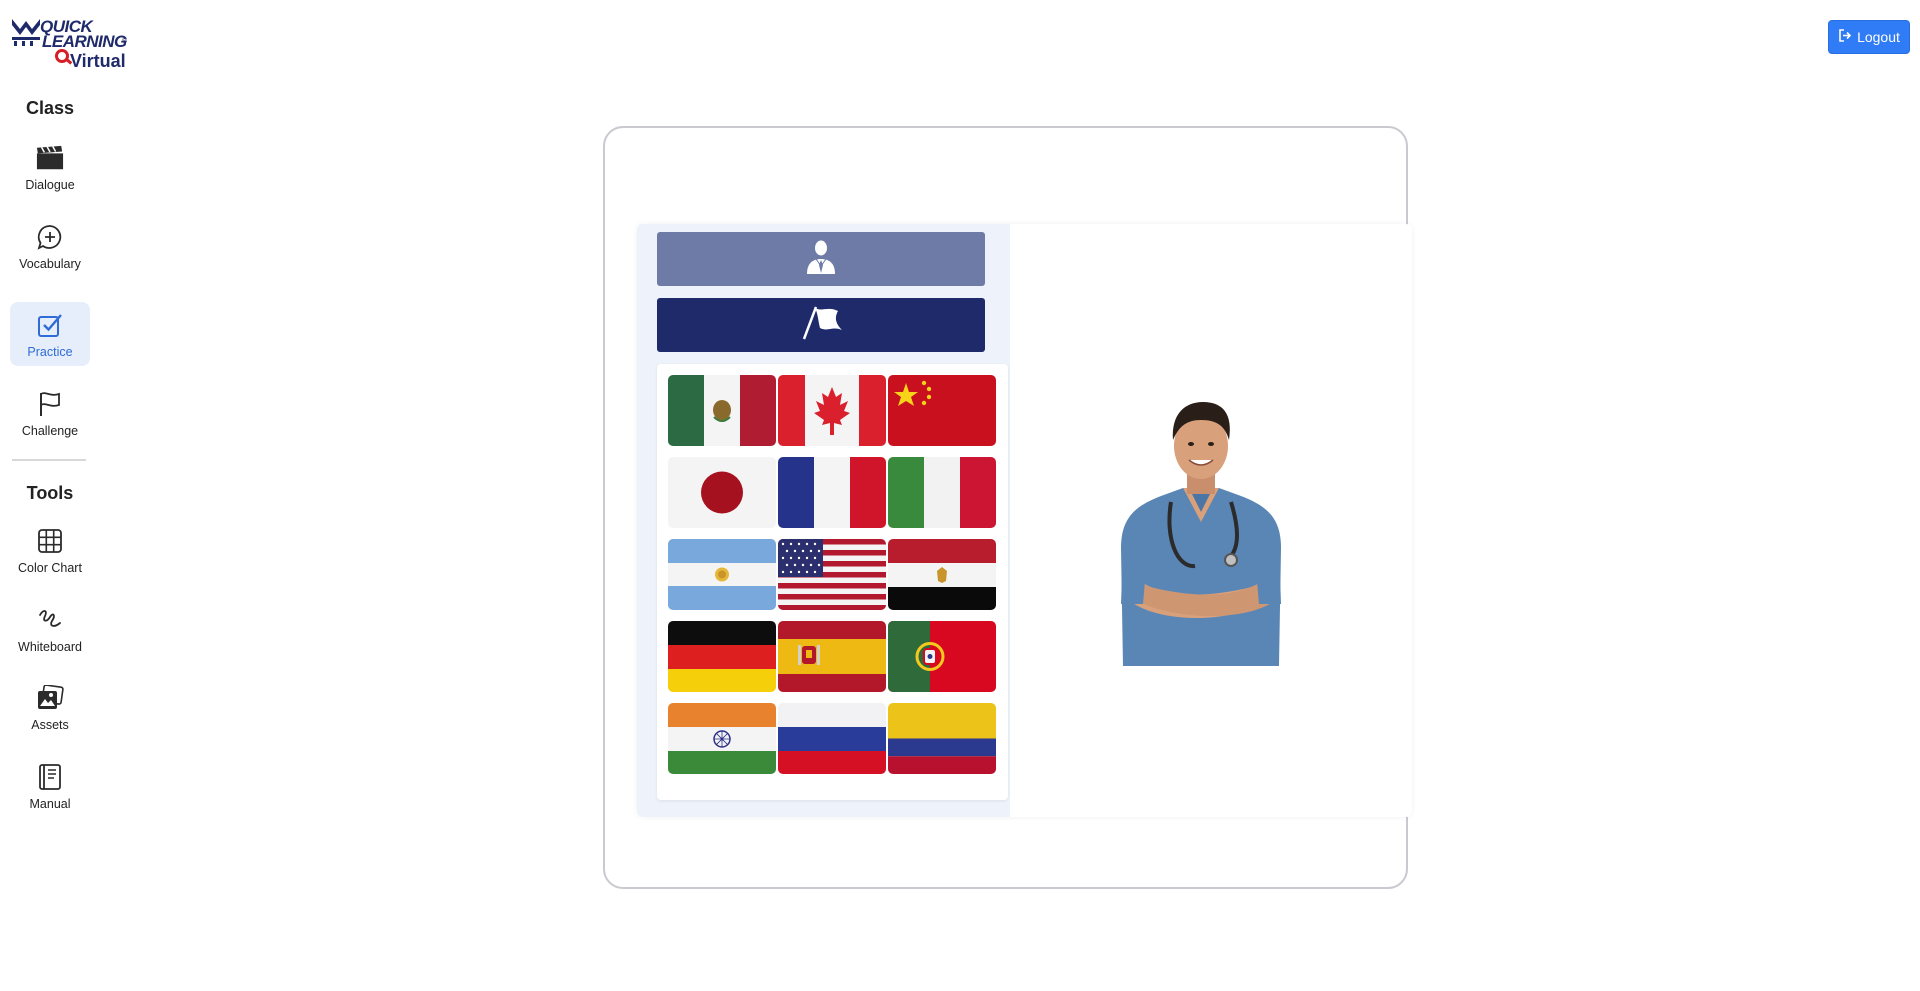 This screenshot has width=1920, height=991. I want to click on checkbox-icon, so click(50, 325).